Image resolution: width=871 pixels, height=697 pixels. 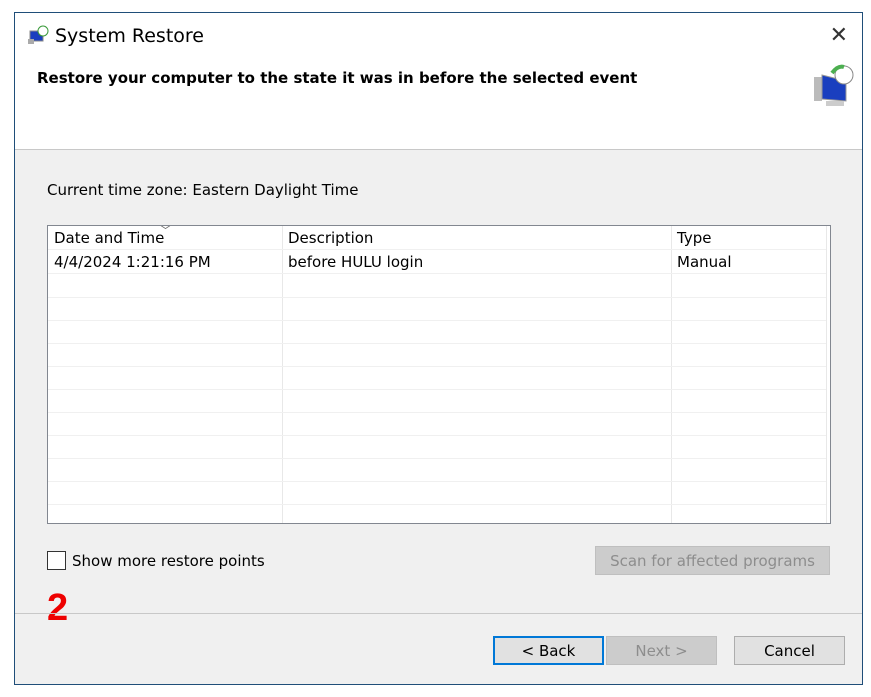 What do you see at coordinates (356, 262) in the screenshot?
I see `description-cell: before HULU login` at bounding box center [356, 262].